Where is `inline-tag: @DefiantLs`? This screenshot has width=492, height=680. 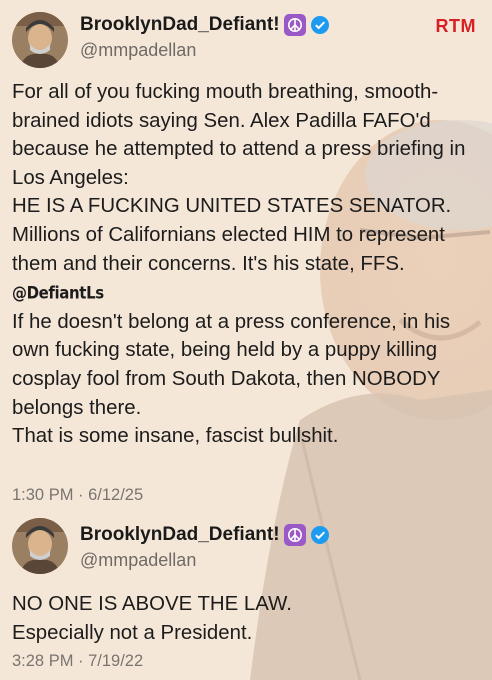 inline-tag: @DefiantLs is located at coordinates (58, 293).